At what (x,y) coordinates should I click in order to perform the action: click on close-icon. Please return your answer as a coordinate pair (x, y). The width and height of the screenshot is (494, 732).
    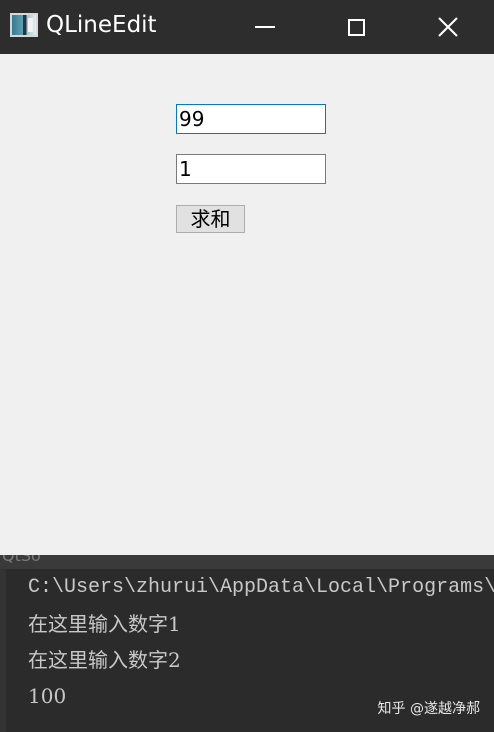
    Looking at the image, I should click on (448, 27).